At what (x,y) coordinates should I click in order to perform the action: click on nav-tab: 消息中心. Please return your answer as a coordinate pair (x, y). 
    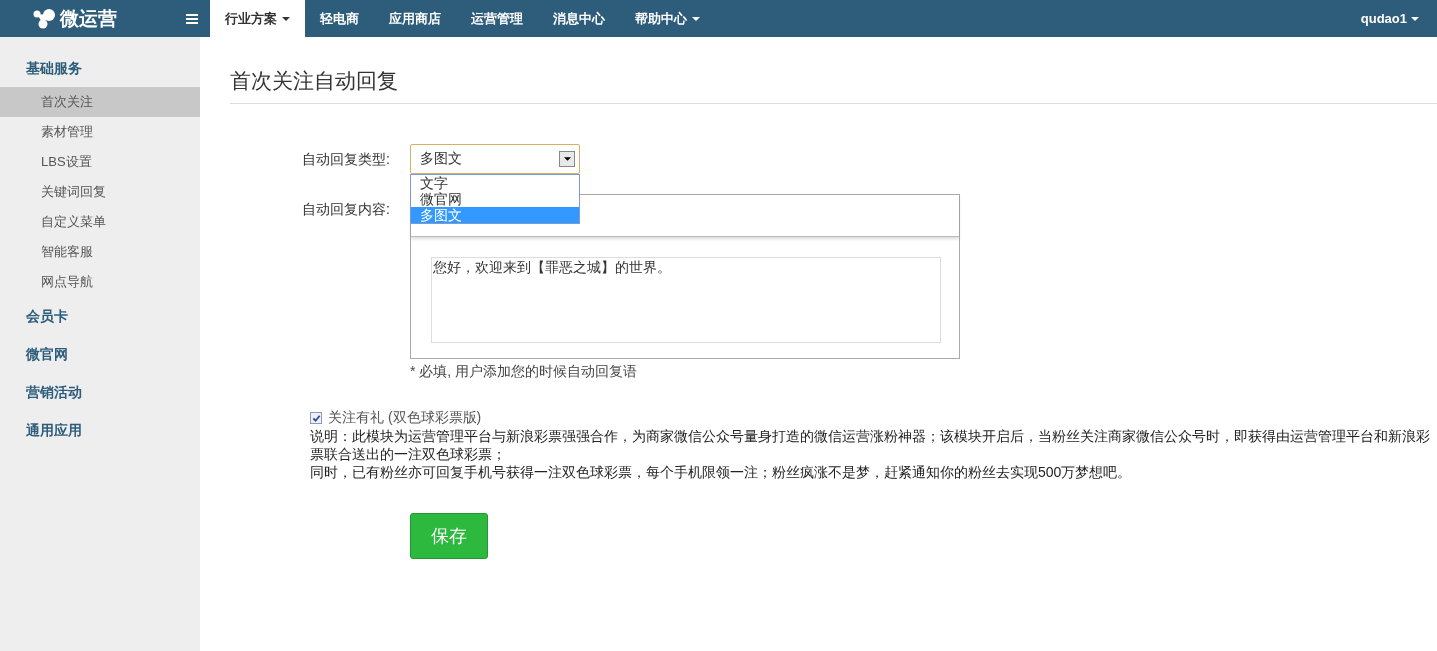
    Looking at the image, I should click on (579, 18).